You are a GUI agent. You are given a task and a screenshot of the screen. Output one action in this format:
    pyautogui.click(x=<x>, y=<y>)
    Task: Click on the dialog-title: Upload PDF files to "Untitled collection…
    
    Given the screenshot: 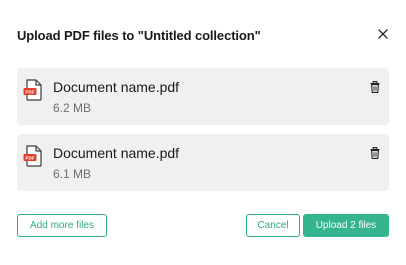 What is the action you would take?
    pyautogui.click(x=139, y=35)
    